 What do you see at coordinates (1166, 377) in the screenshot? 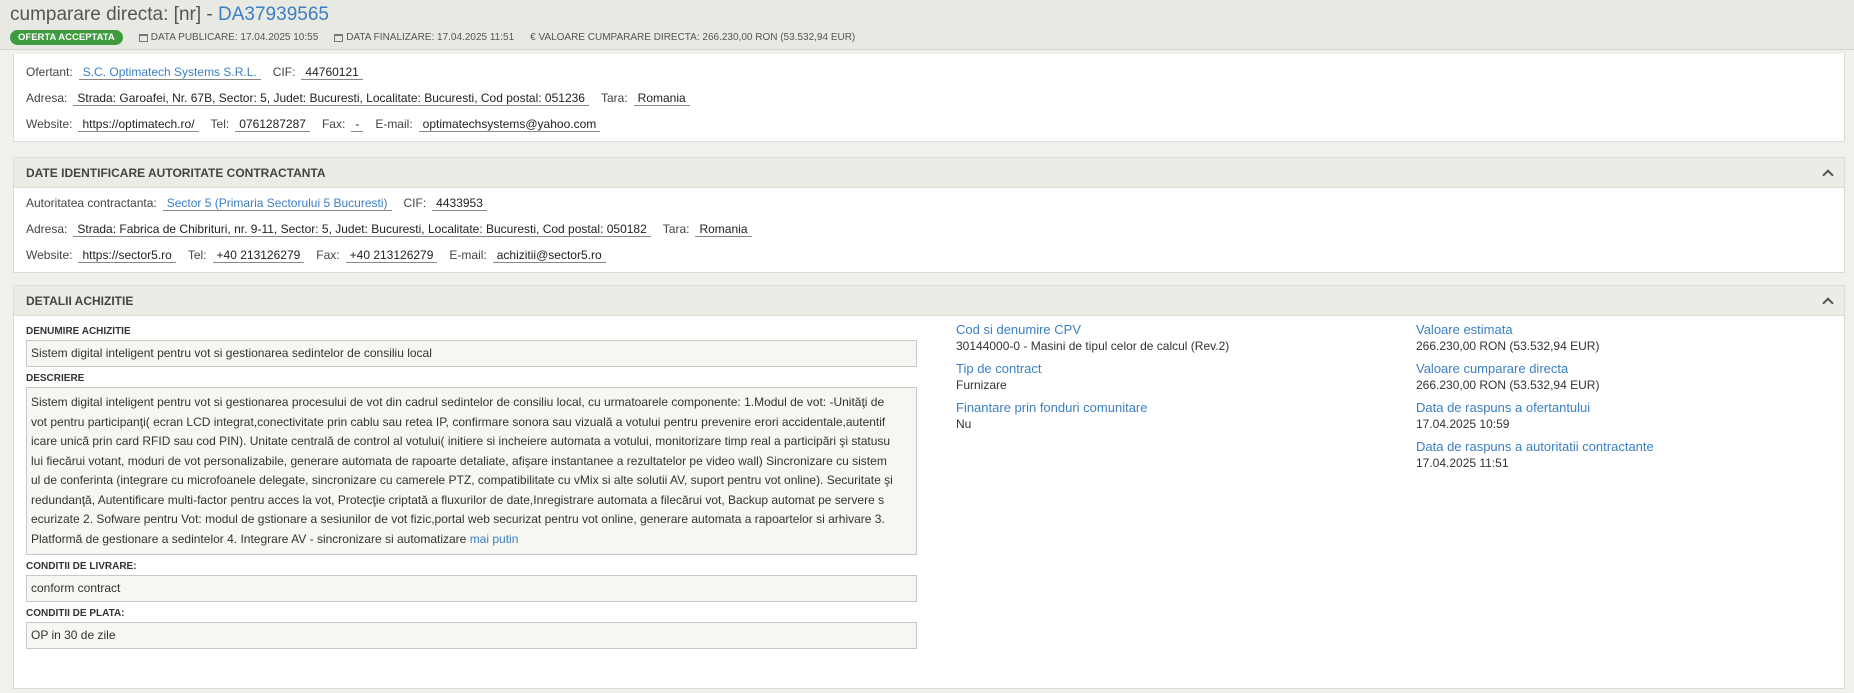
I see `contract-type-block: Tip de contract Furnizare` at bounding box center [1166, 377].